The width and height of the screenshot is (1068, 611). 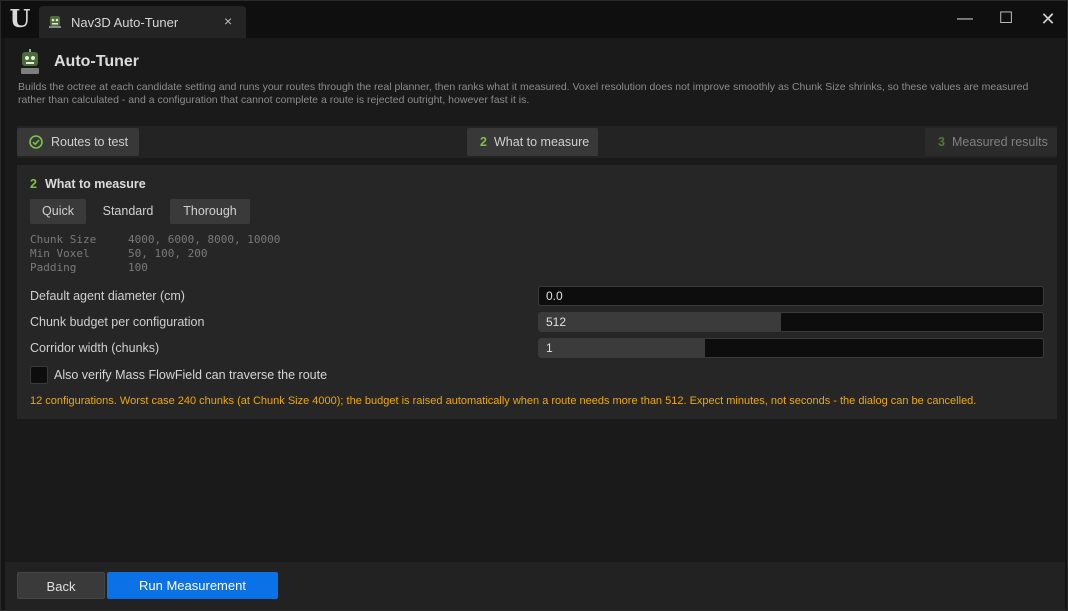 What do you see at coordinates (128, 211) in the screenshot?
I see `preset-standard-button: Standard` at bounding box center [128, 211].